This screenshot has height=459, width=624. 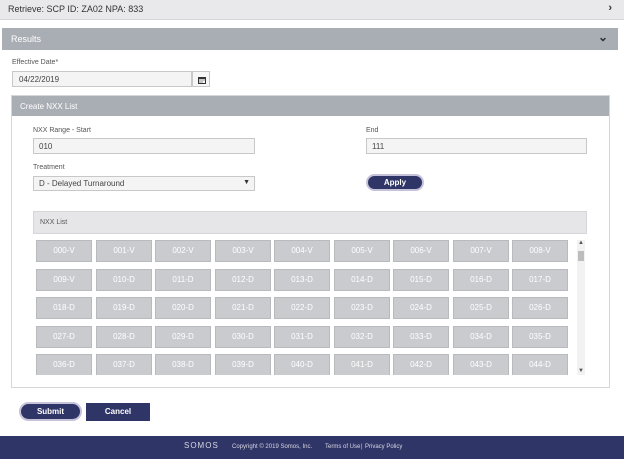 What do you see at coordinates (610, 8) in the screenshot?
I see `chevron-right-icon: ›` at bounding box center [610, 8].